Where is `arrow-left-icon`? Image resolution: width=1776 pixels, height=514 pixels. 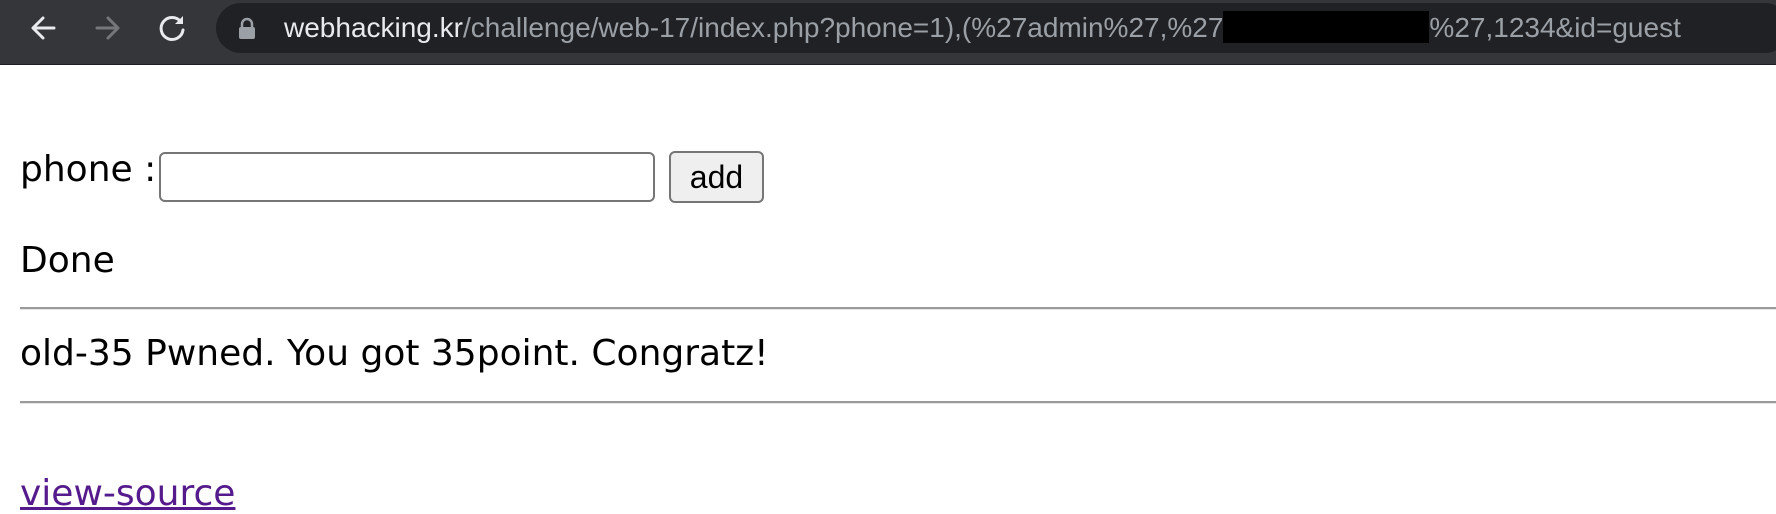 arrow-left-icon is located at coordinates (43, 28).